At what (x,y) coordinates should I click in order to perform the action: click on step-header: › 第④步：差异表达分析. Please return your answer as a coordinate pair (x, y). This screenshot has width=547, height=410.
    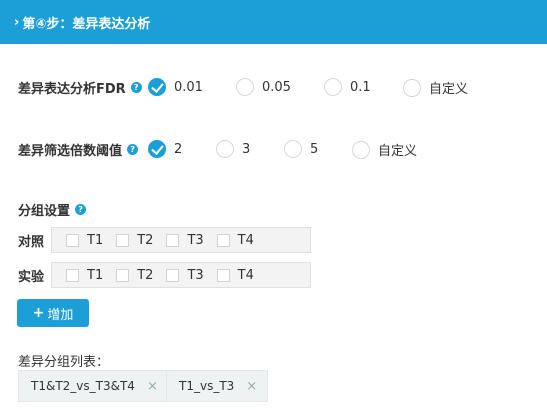
    Looking at the image, I should click on (273, 22).